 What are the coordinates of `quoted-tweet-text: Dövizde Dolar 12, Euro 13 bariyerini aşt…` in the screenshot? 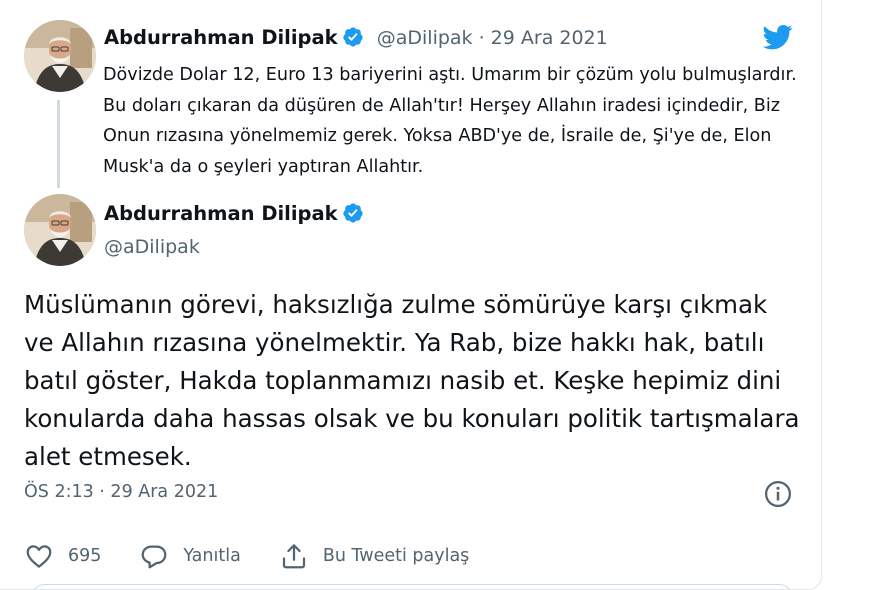 It's located at (450, 121).